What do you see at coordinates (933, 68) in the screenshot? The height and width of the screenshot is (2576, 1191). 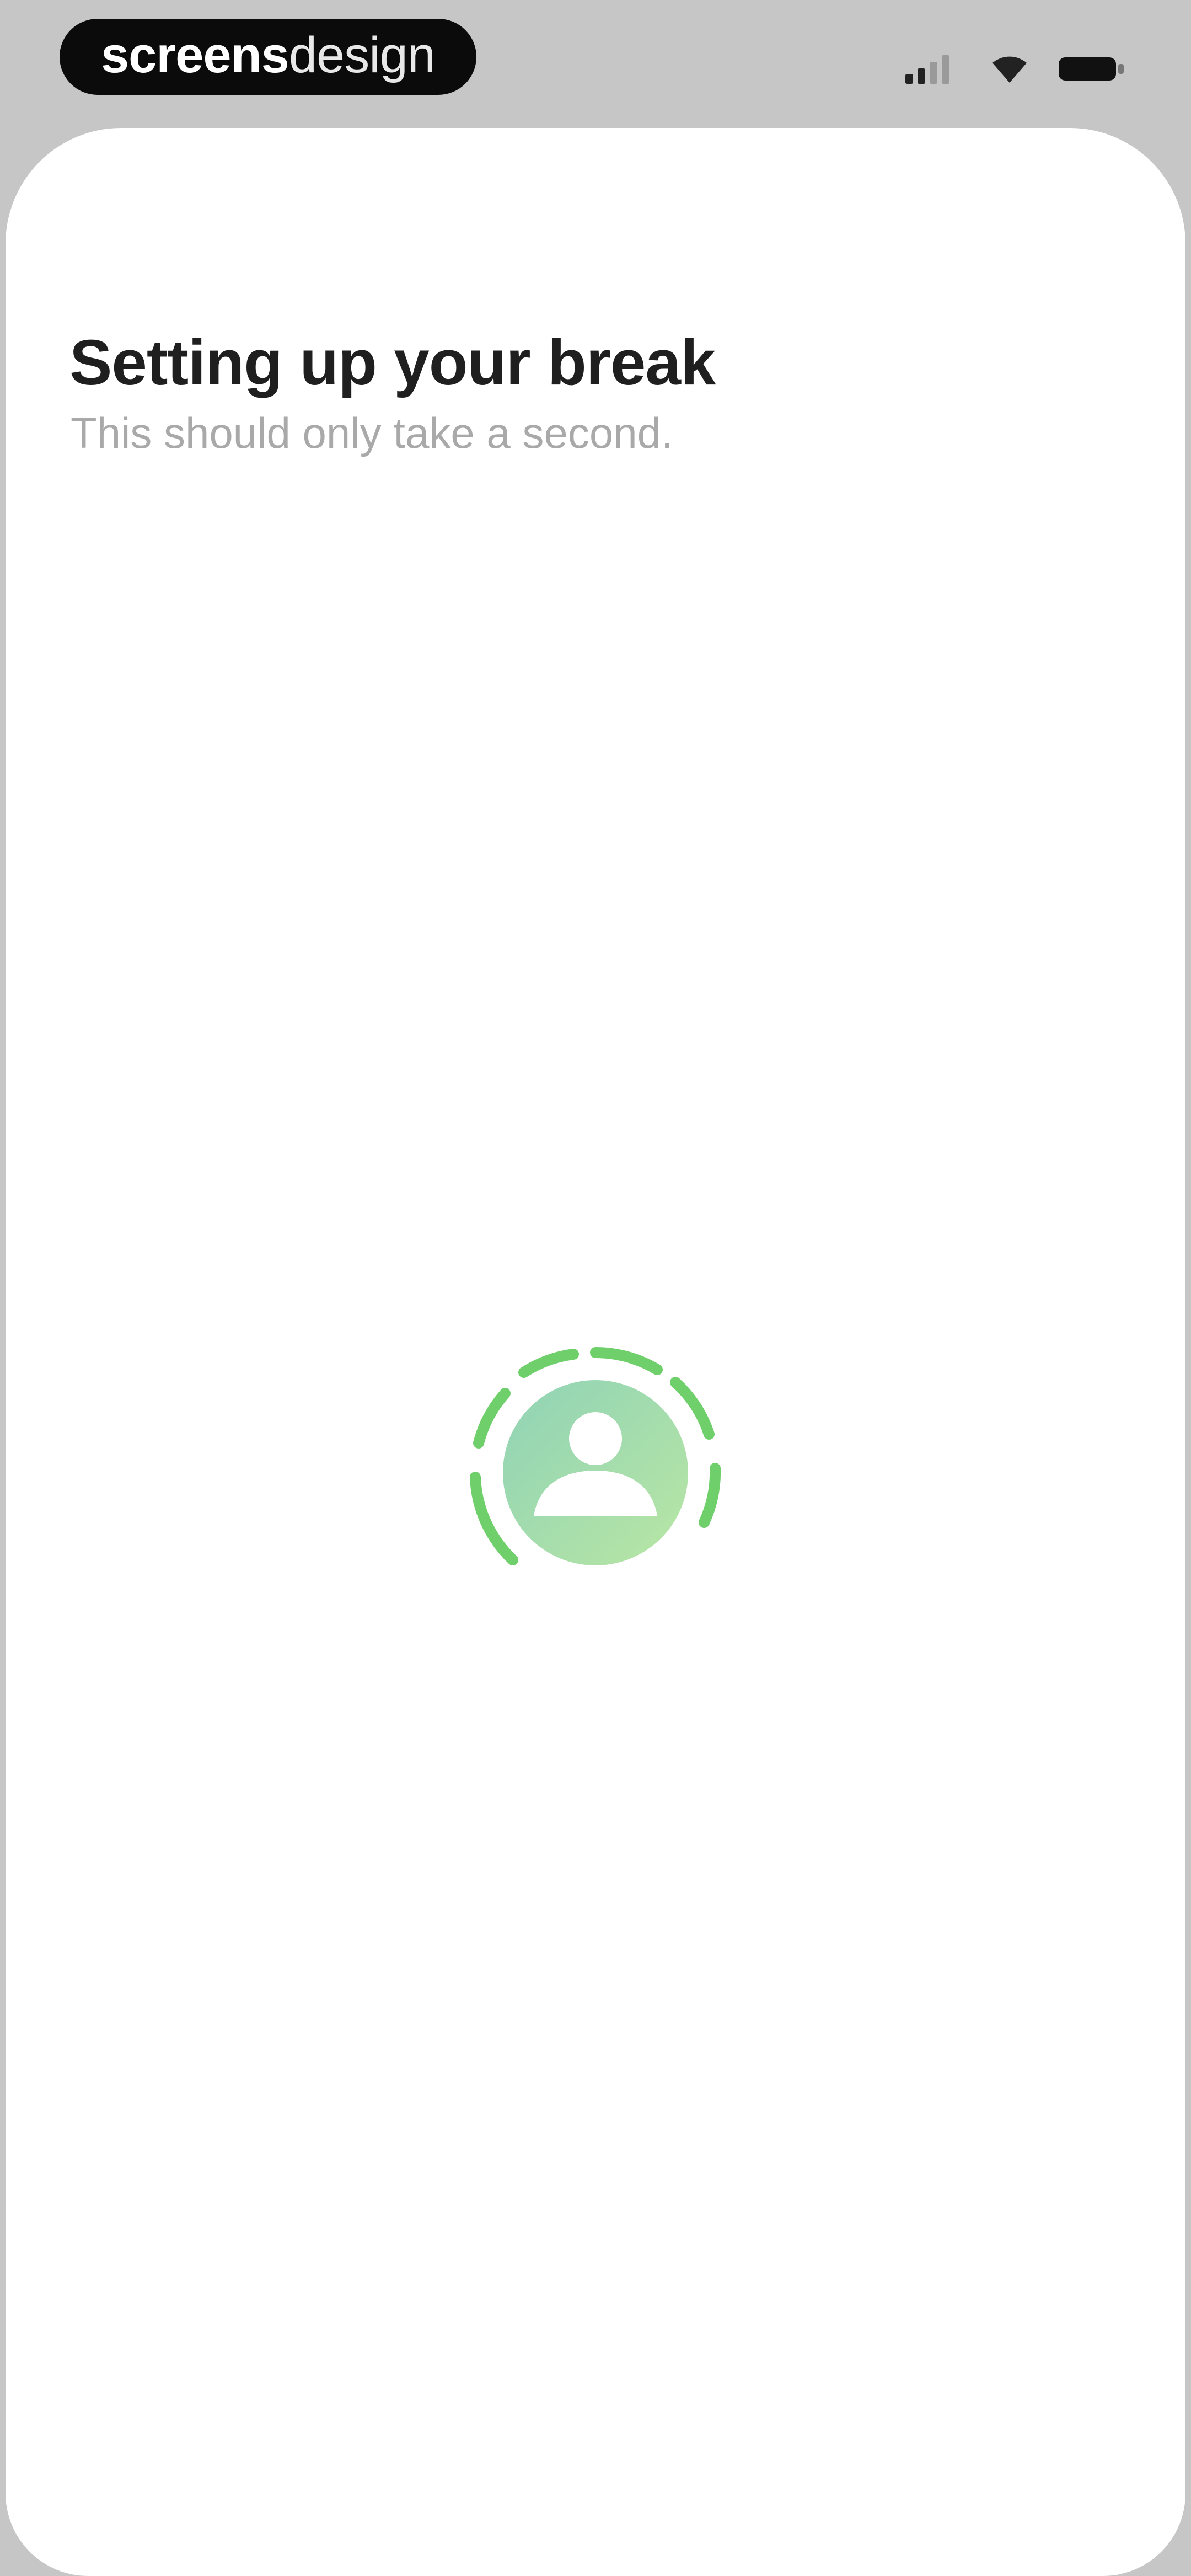 I see `cellular-signal-icon` at bounding box center [933, 68].